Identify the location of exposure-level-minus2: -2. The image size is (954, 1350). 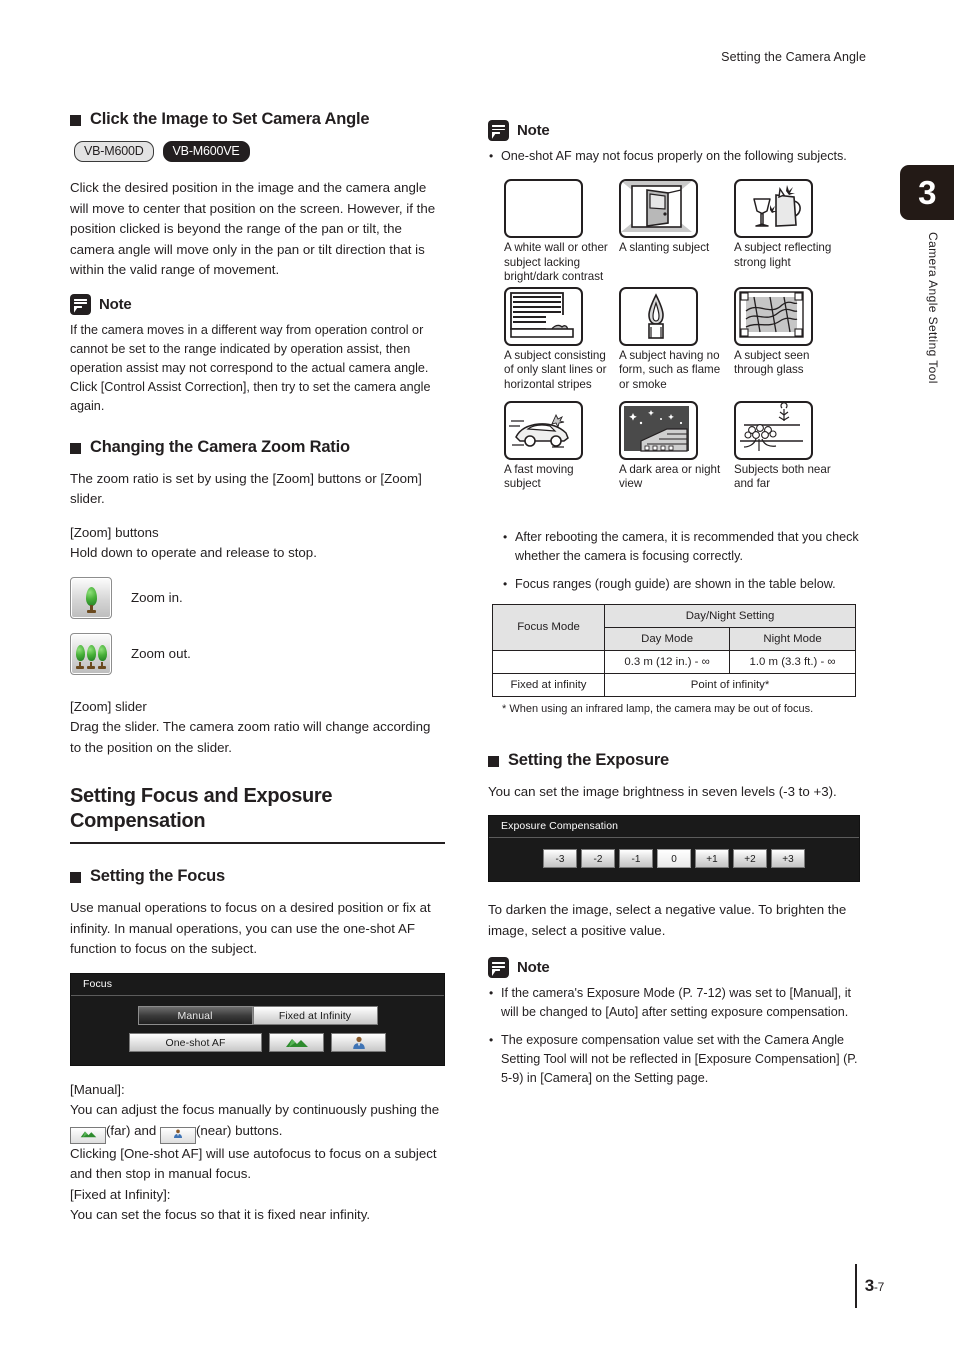
(598, 859).